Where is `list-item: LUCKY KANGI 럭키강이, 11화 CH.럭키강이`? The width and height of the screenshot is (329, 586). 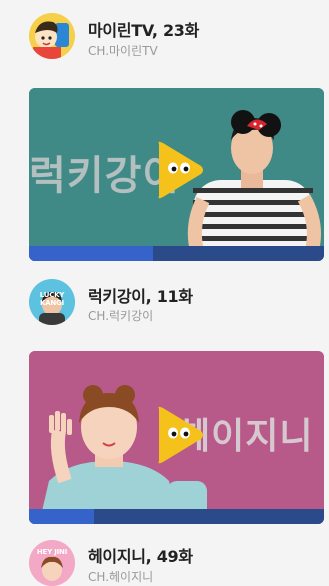 list-item: LUCKY KANGI 럭키강이, 11화 CH.럭키강이 is located at coordinates (164, 305).